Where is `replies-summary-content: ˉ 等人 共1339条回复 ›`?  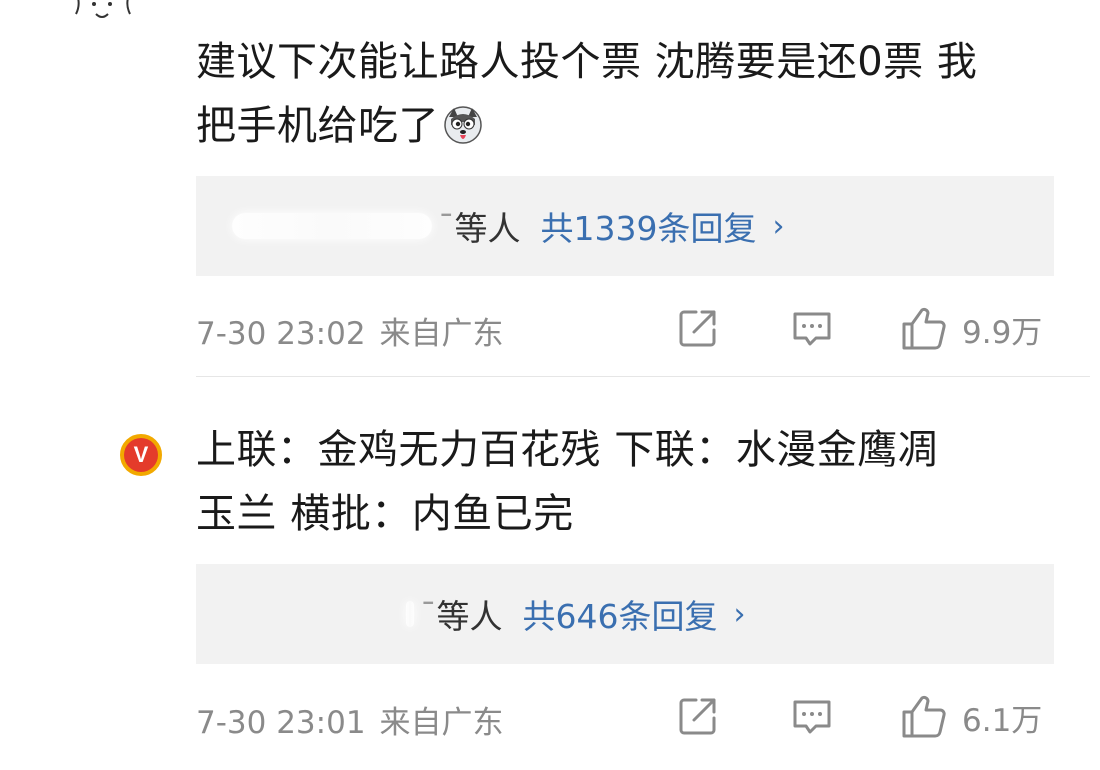 replies-summary-content: ˉ 等人 共1339条回复 › is located at coordinates (508, 226).